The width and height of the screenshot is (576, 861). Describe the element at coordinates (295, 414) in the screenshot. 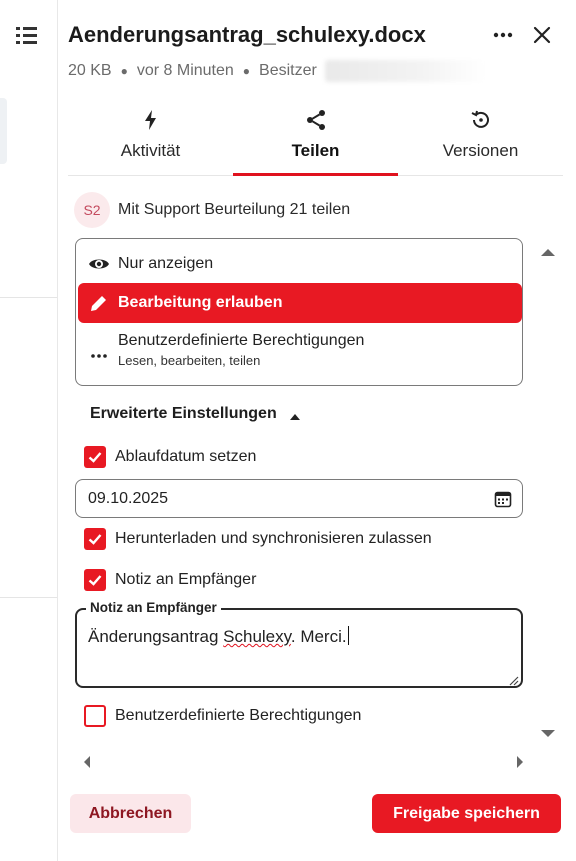

I see `caret-up-icon` at that location.